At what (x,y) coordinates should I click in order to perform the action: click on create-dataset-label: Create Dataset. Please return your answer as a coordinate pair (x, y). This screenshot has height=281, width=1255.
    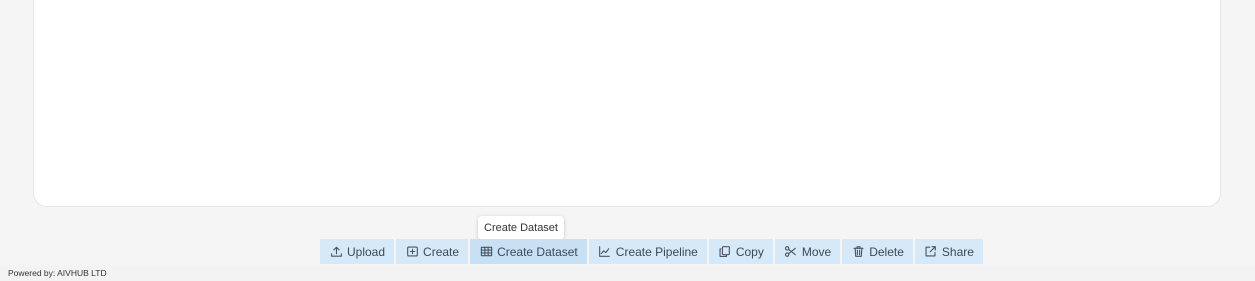
    Looking at the image, I should click on (537, 251).